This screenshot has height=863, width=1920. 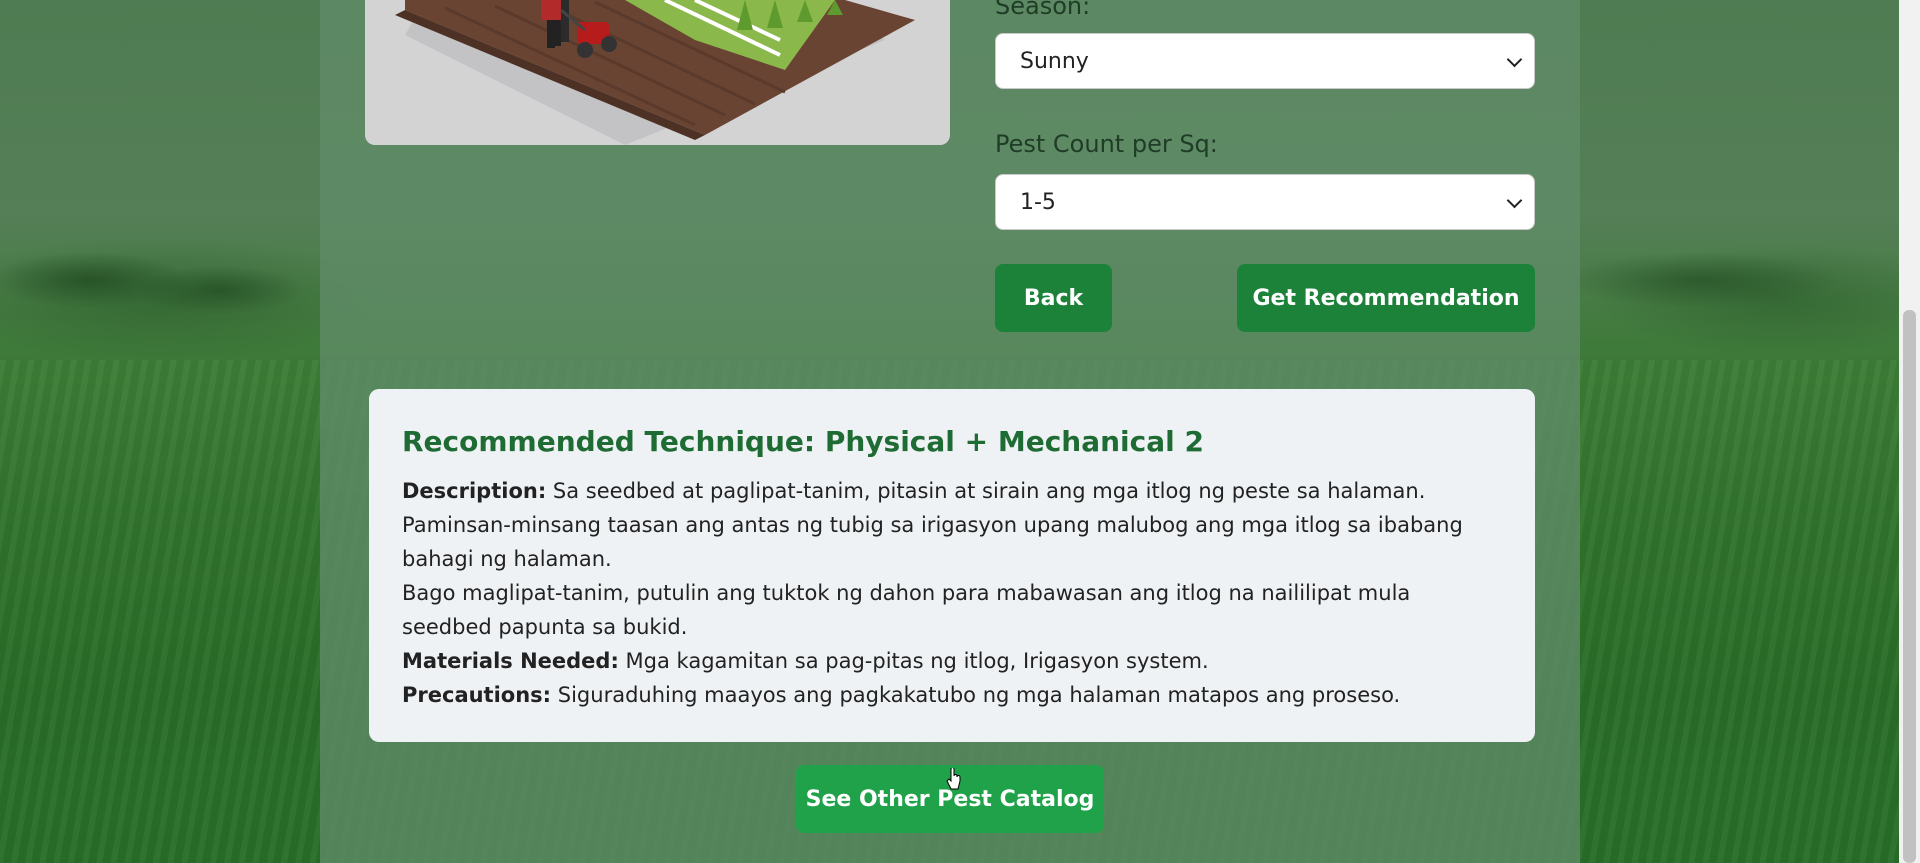 What do you see at coordinates (1106, 144) in the screenshot?
I see `pest-count-label: Pest Count per Sq:` at bounding box center [1106, 144].